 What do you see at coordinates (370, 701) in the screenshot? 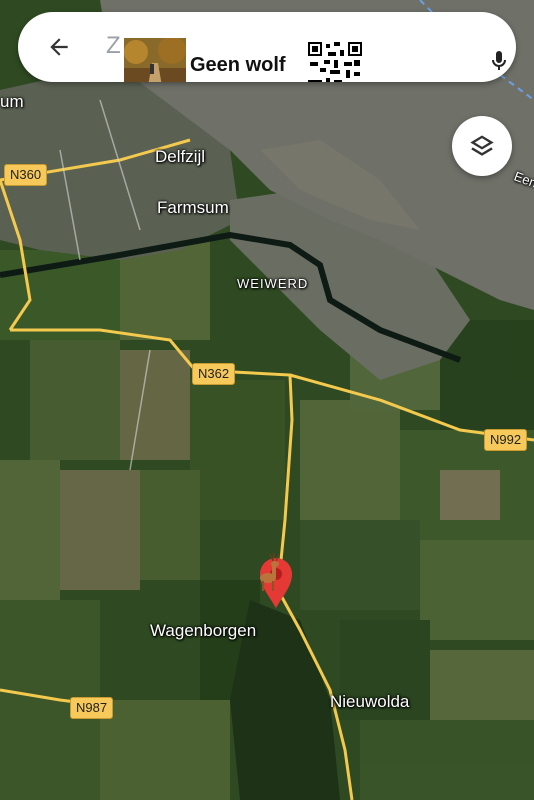
I see `place-label-nieuwolda: Nieuwolda` at bounding box center [370, 701].